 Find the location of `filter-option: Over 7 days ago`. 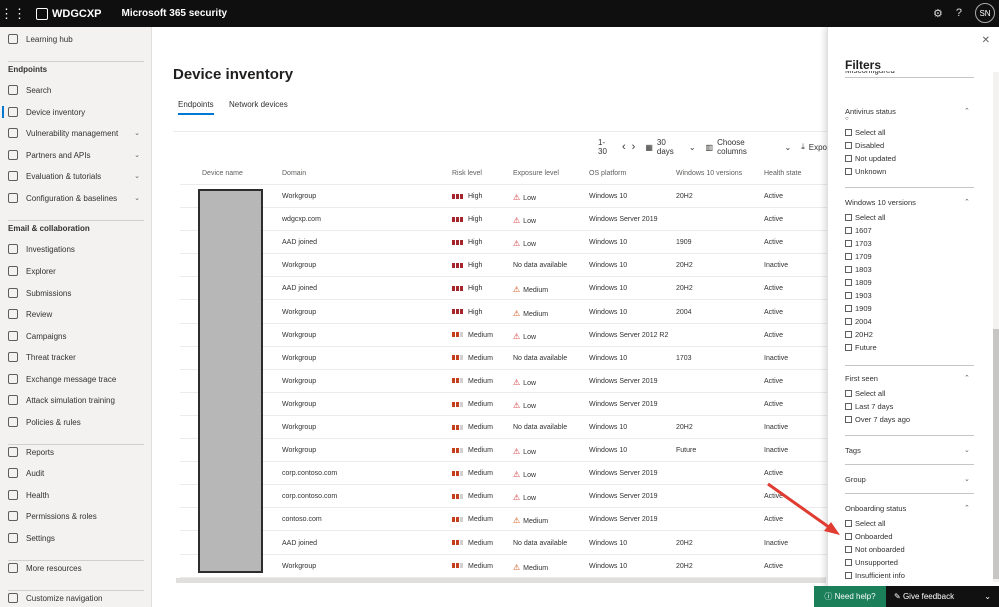

filter-option: Over 7 days ago is located at coordinates (877, 419).